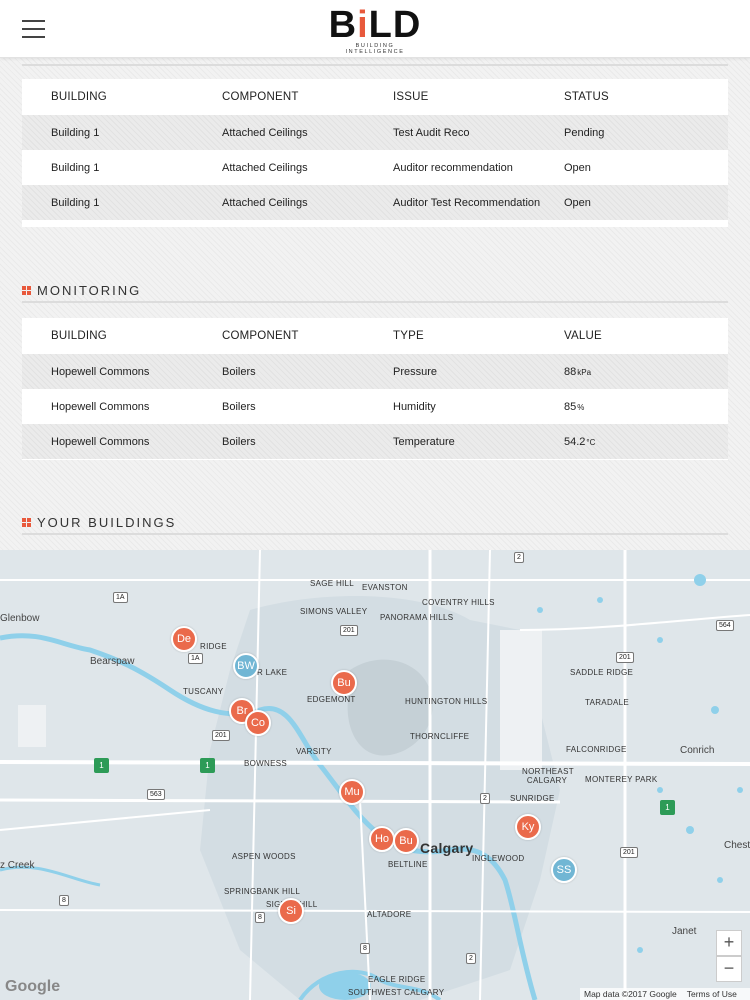 Image resolution: width=750 pixels, height=1000 pixels. What do you see at coordinates (99, 522) in the screenshot?
I see `buildings-section-title: YOUR BUILDINGS` at bounding box center [99, 522].